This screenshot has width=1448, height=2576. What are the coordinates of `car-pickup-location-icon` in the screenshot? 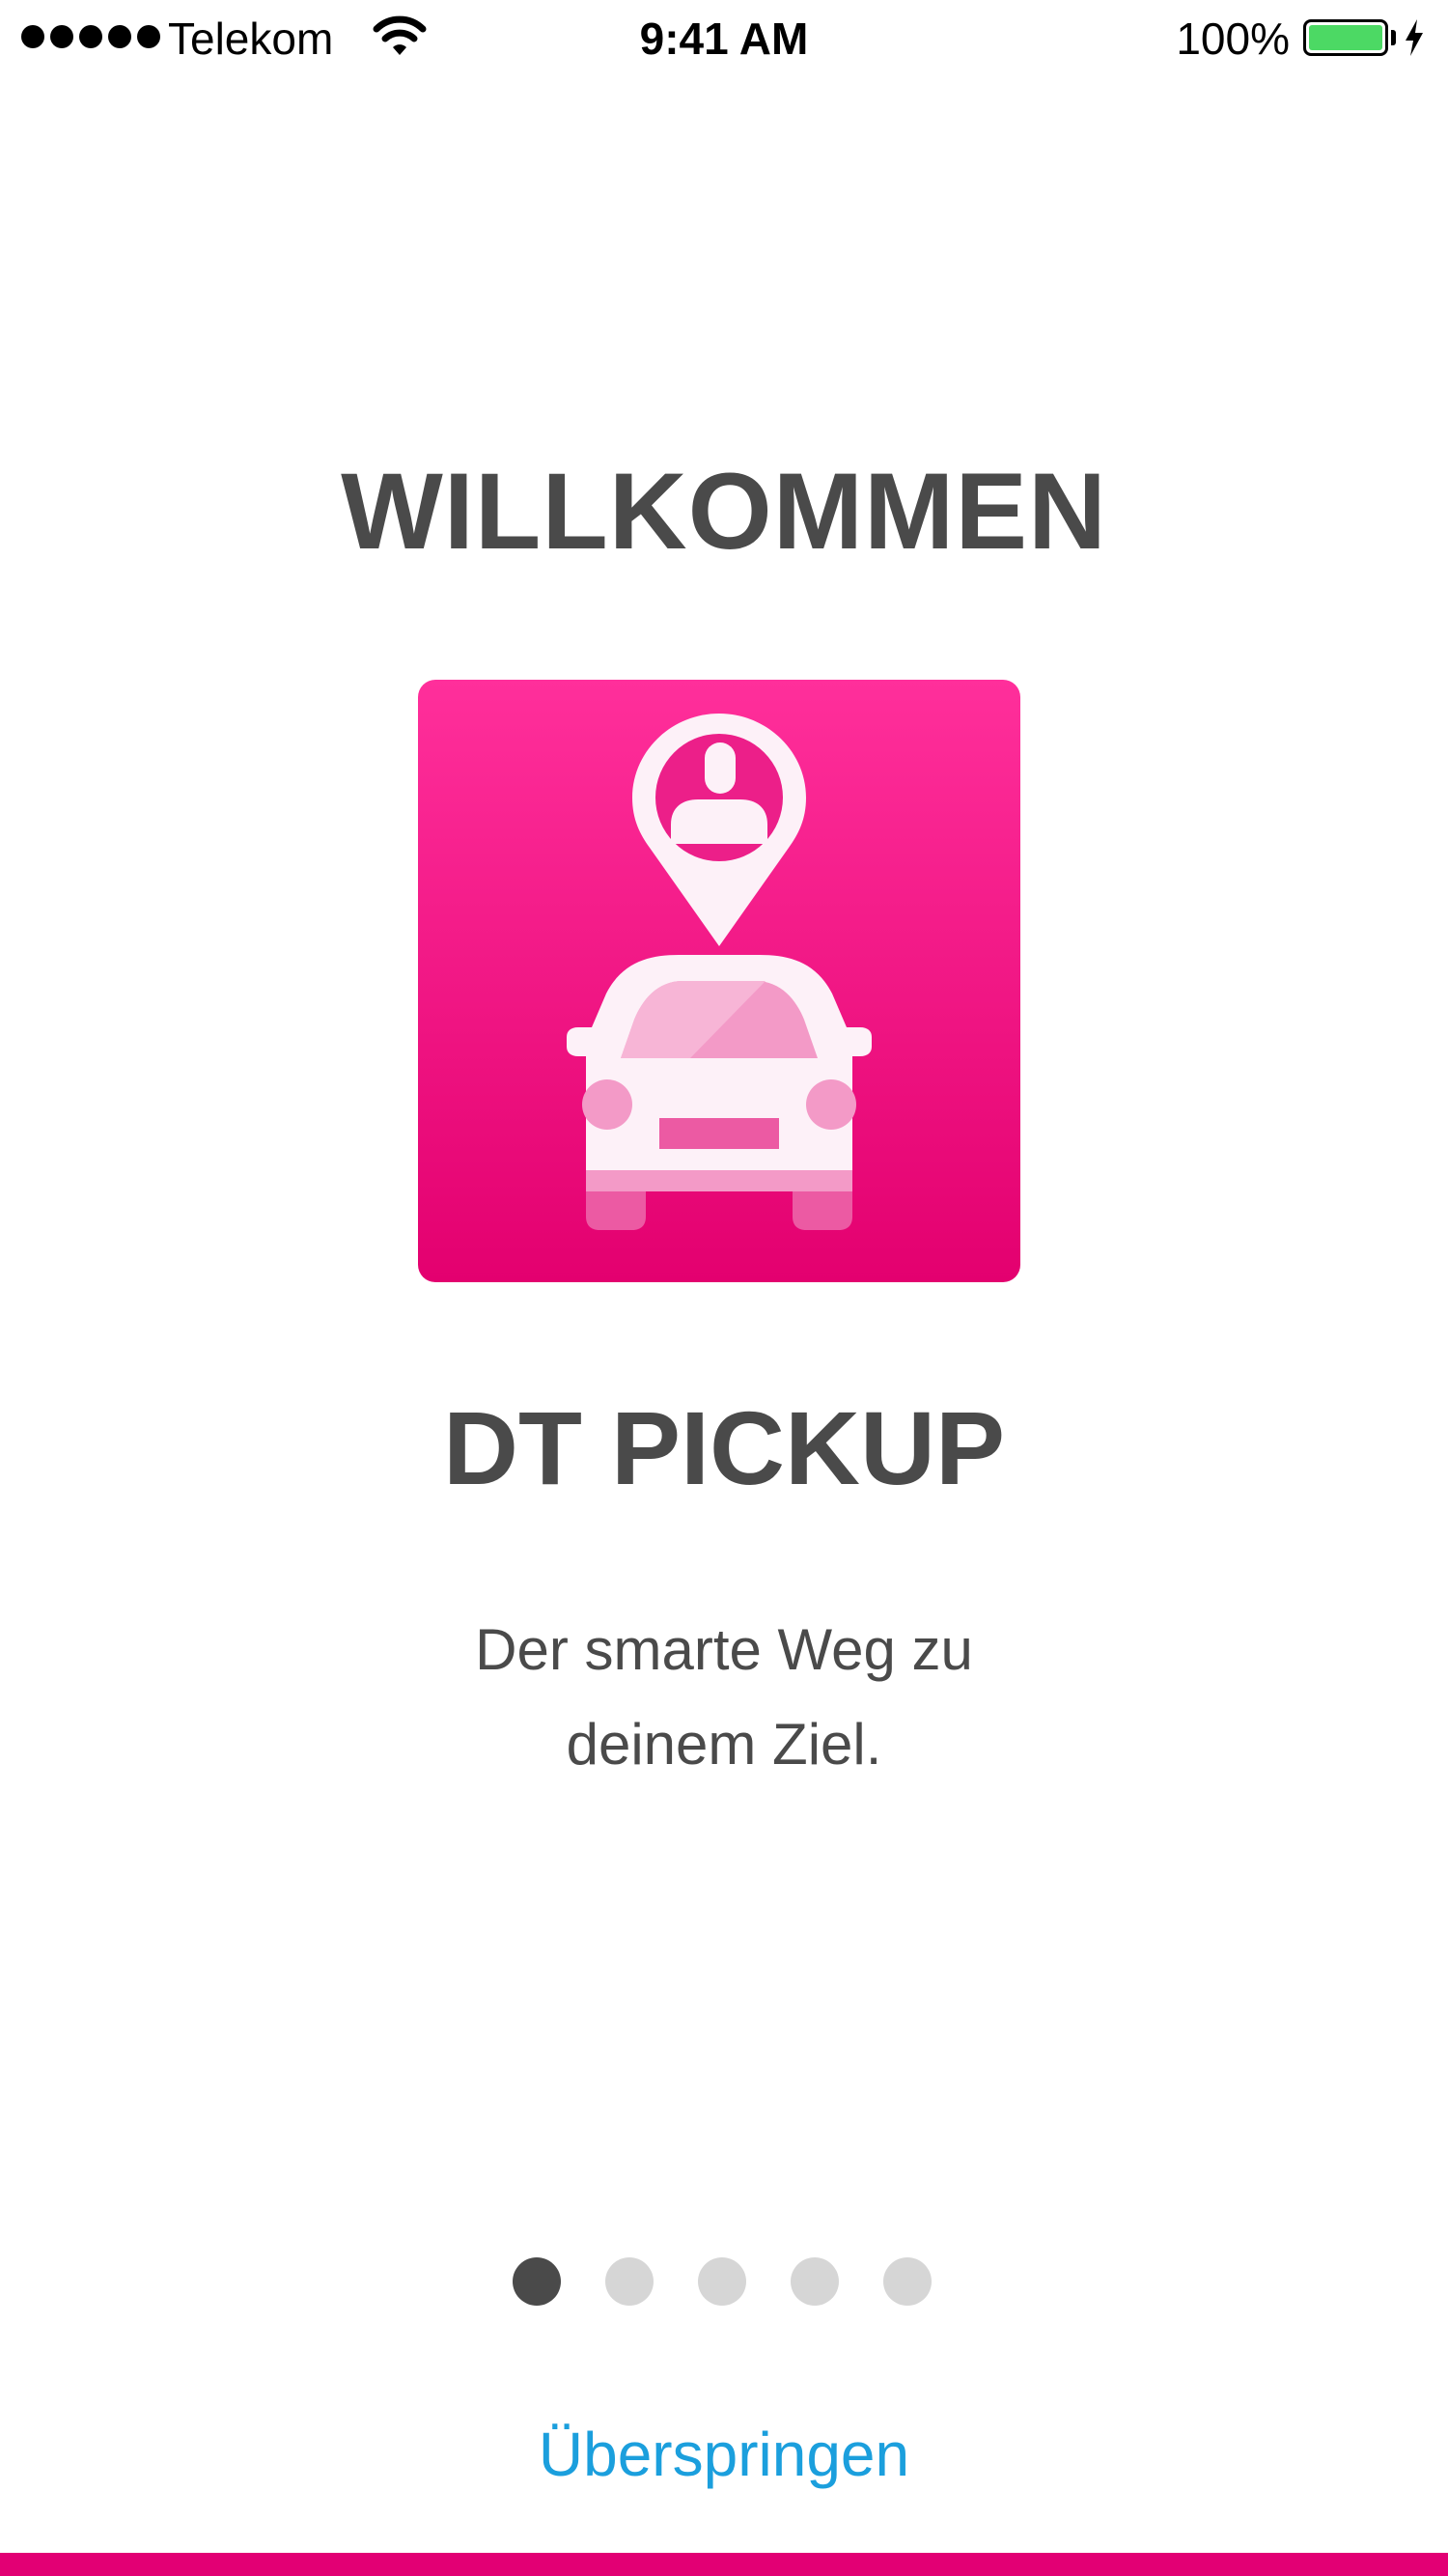 It's located at (720, 972).